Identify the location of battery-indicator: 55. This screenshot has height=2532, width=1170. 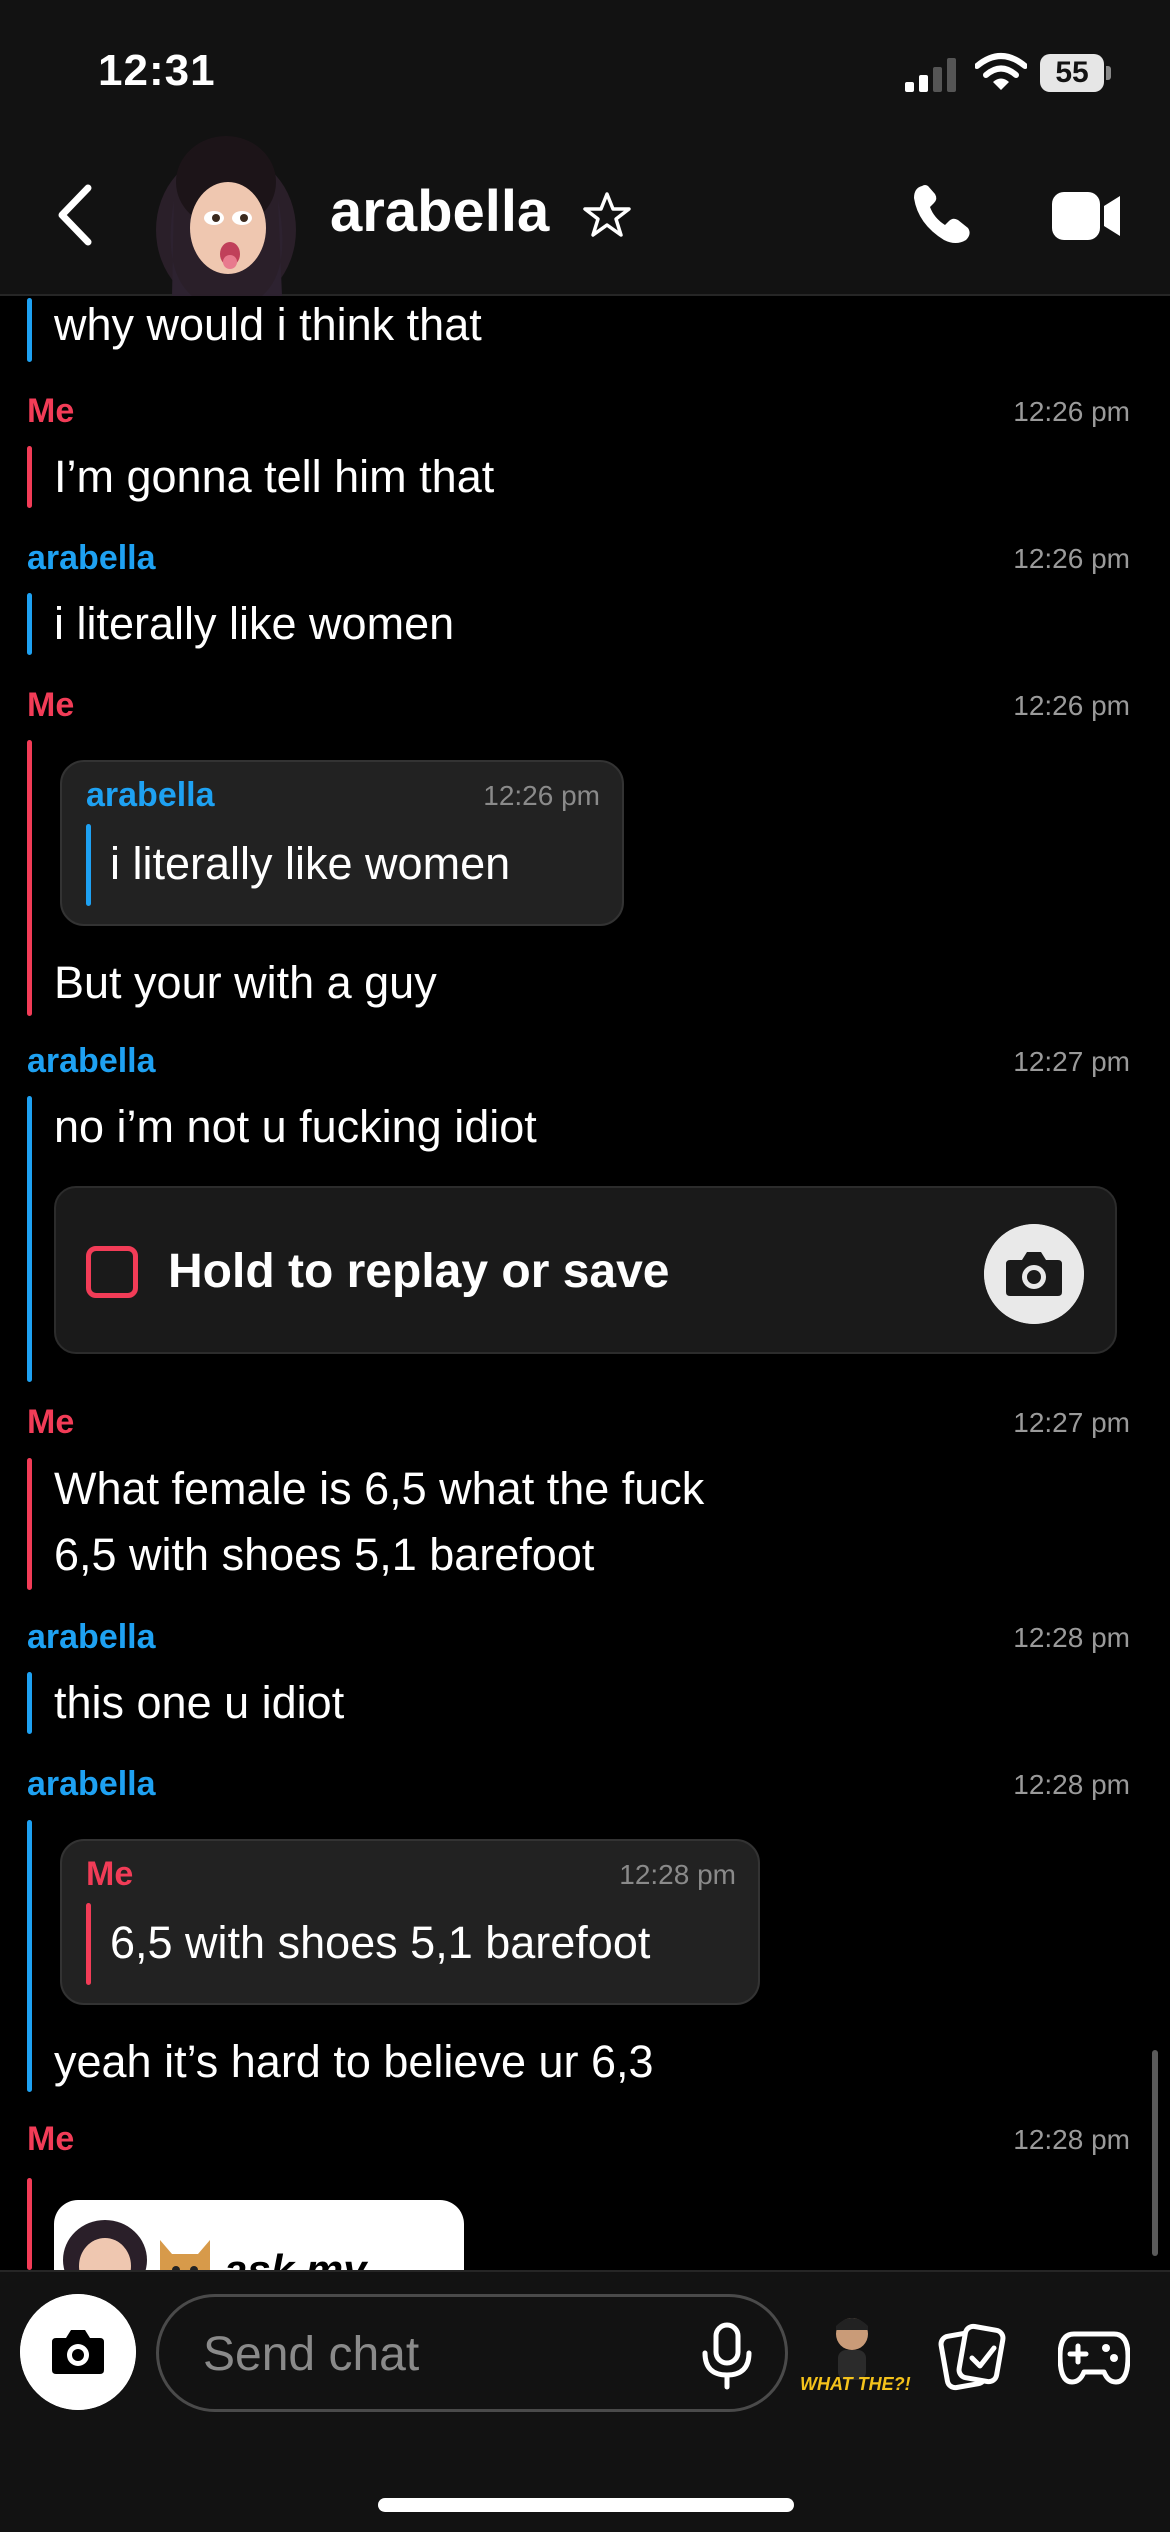
(1075, 73).